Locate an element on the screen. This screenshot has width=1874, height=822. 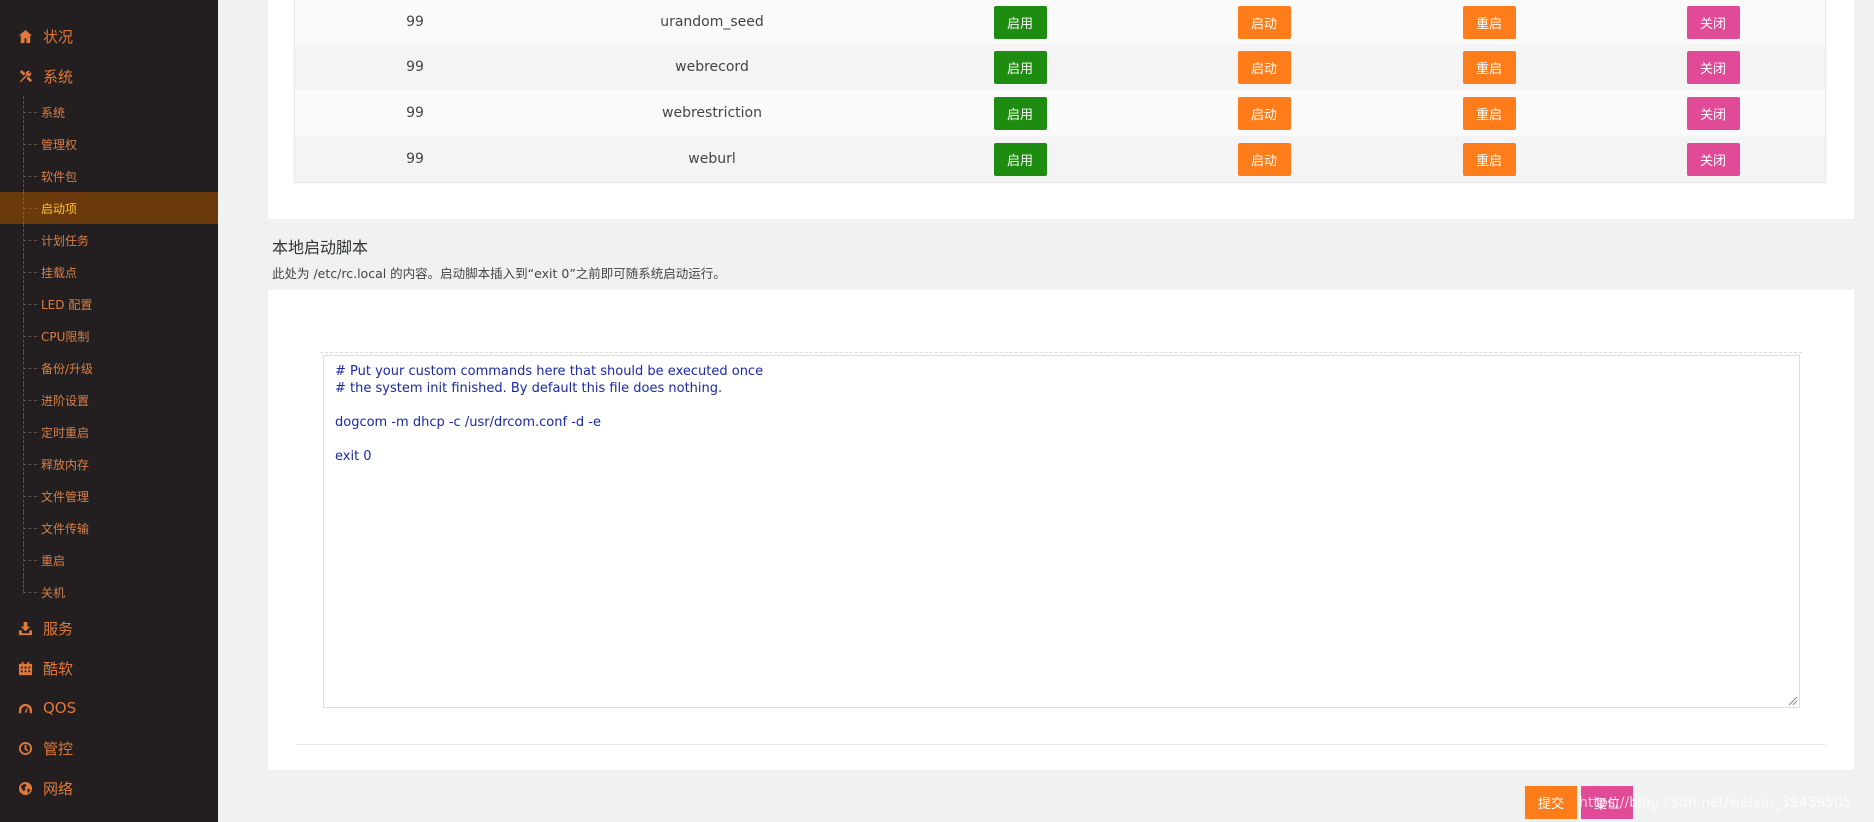
resize-handle is located at coordinates (1793, 701).